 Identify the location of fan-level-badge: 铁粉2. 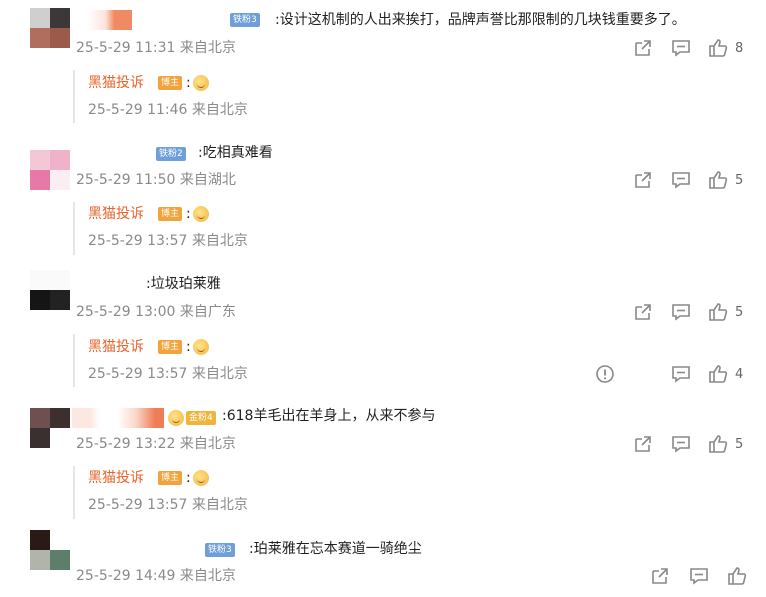
(171, 154).